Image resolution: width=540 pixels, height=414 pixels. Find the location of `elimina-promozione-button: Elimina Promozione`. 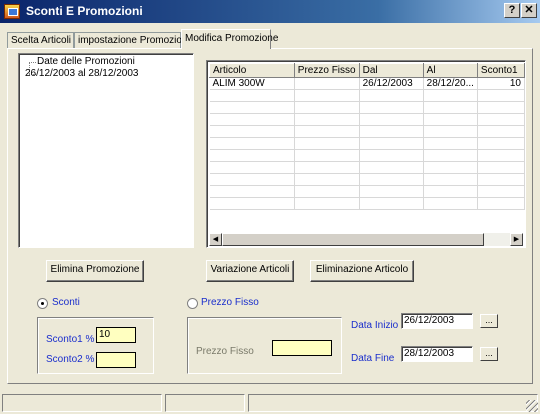

elimina-promozione-button: Elimina Promozione is located at coordinates (95, 271).